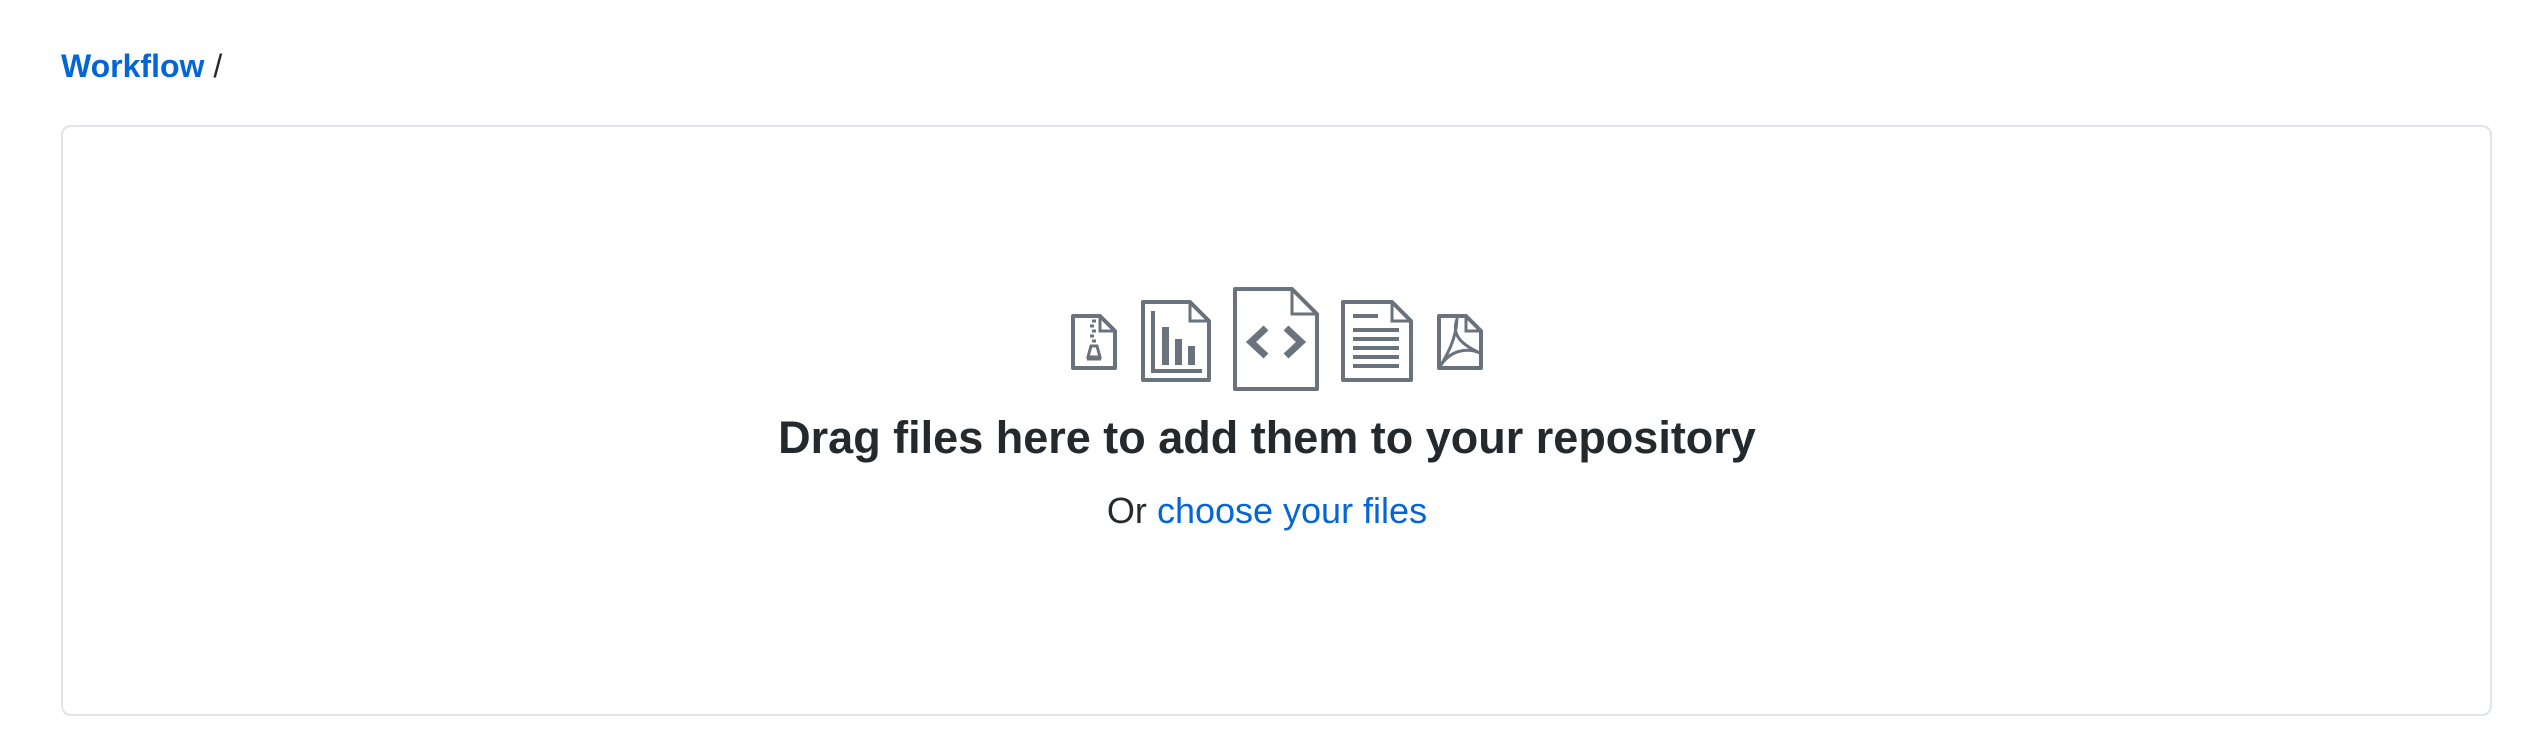 The image size is (2534, 754). I want to click on file-zip-icon, so click(1094, 342).